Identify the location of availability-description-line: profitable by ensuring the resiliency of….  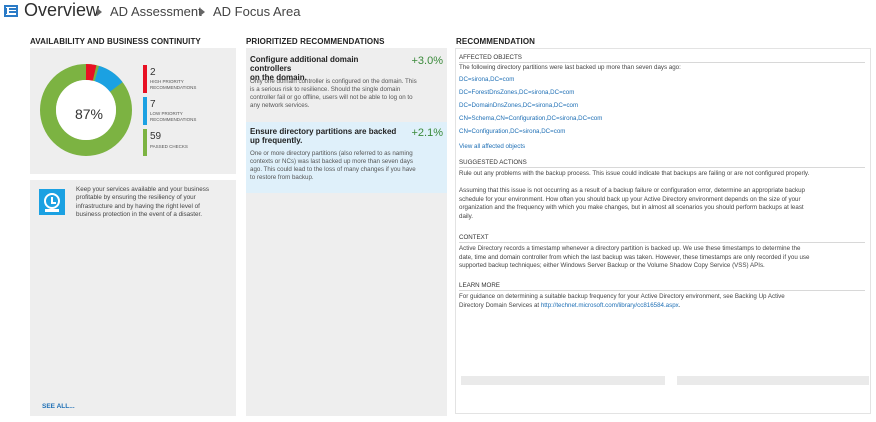
(136, 198).